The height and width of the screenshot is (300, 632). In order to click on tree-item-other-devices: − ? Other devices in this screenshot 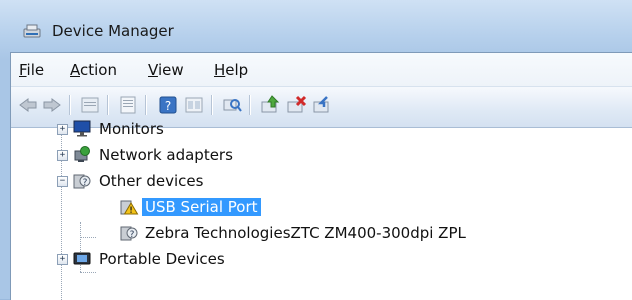, I will do `click(321, 181)`.